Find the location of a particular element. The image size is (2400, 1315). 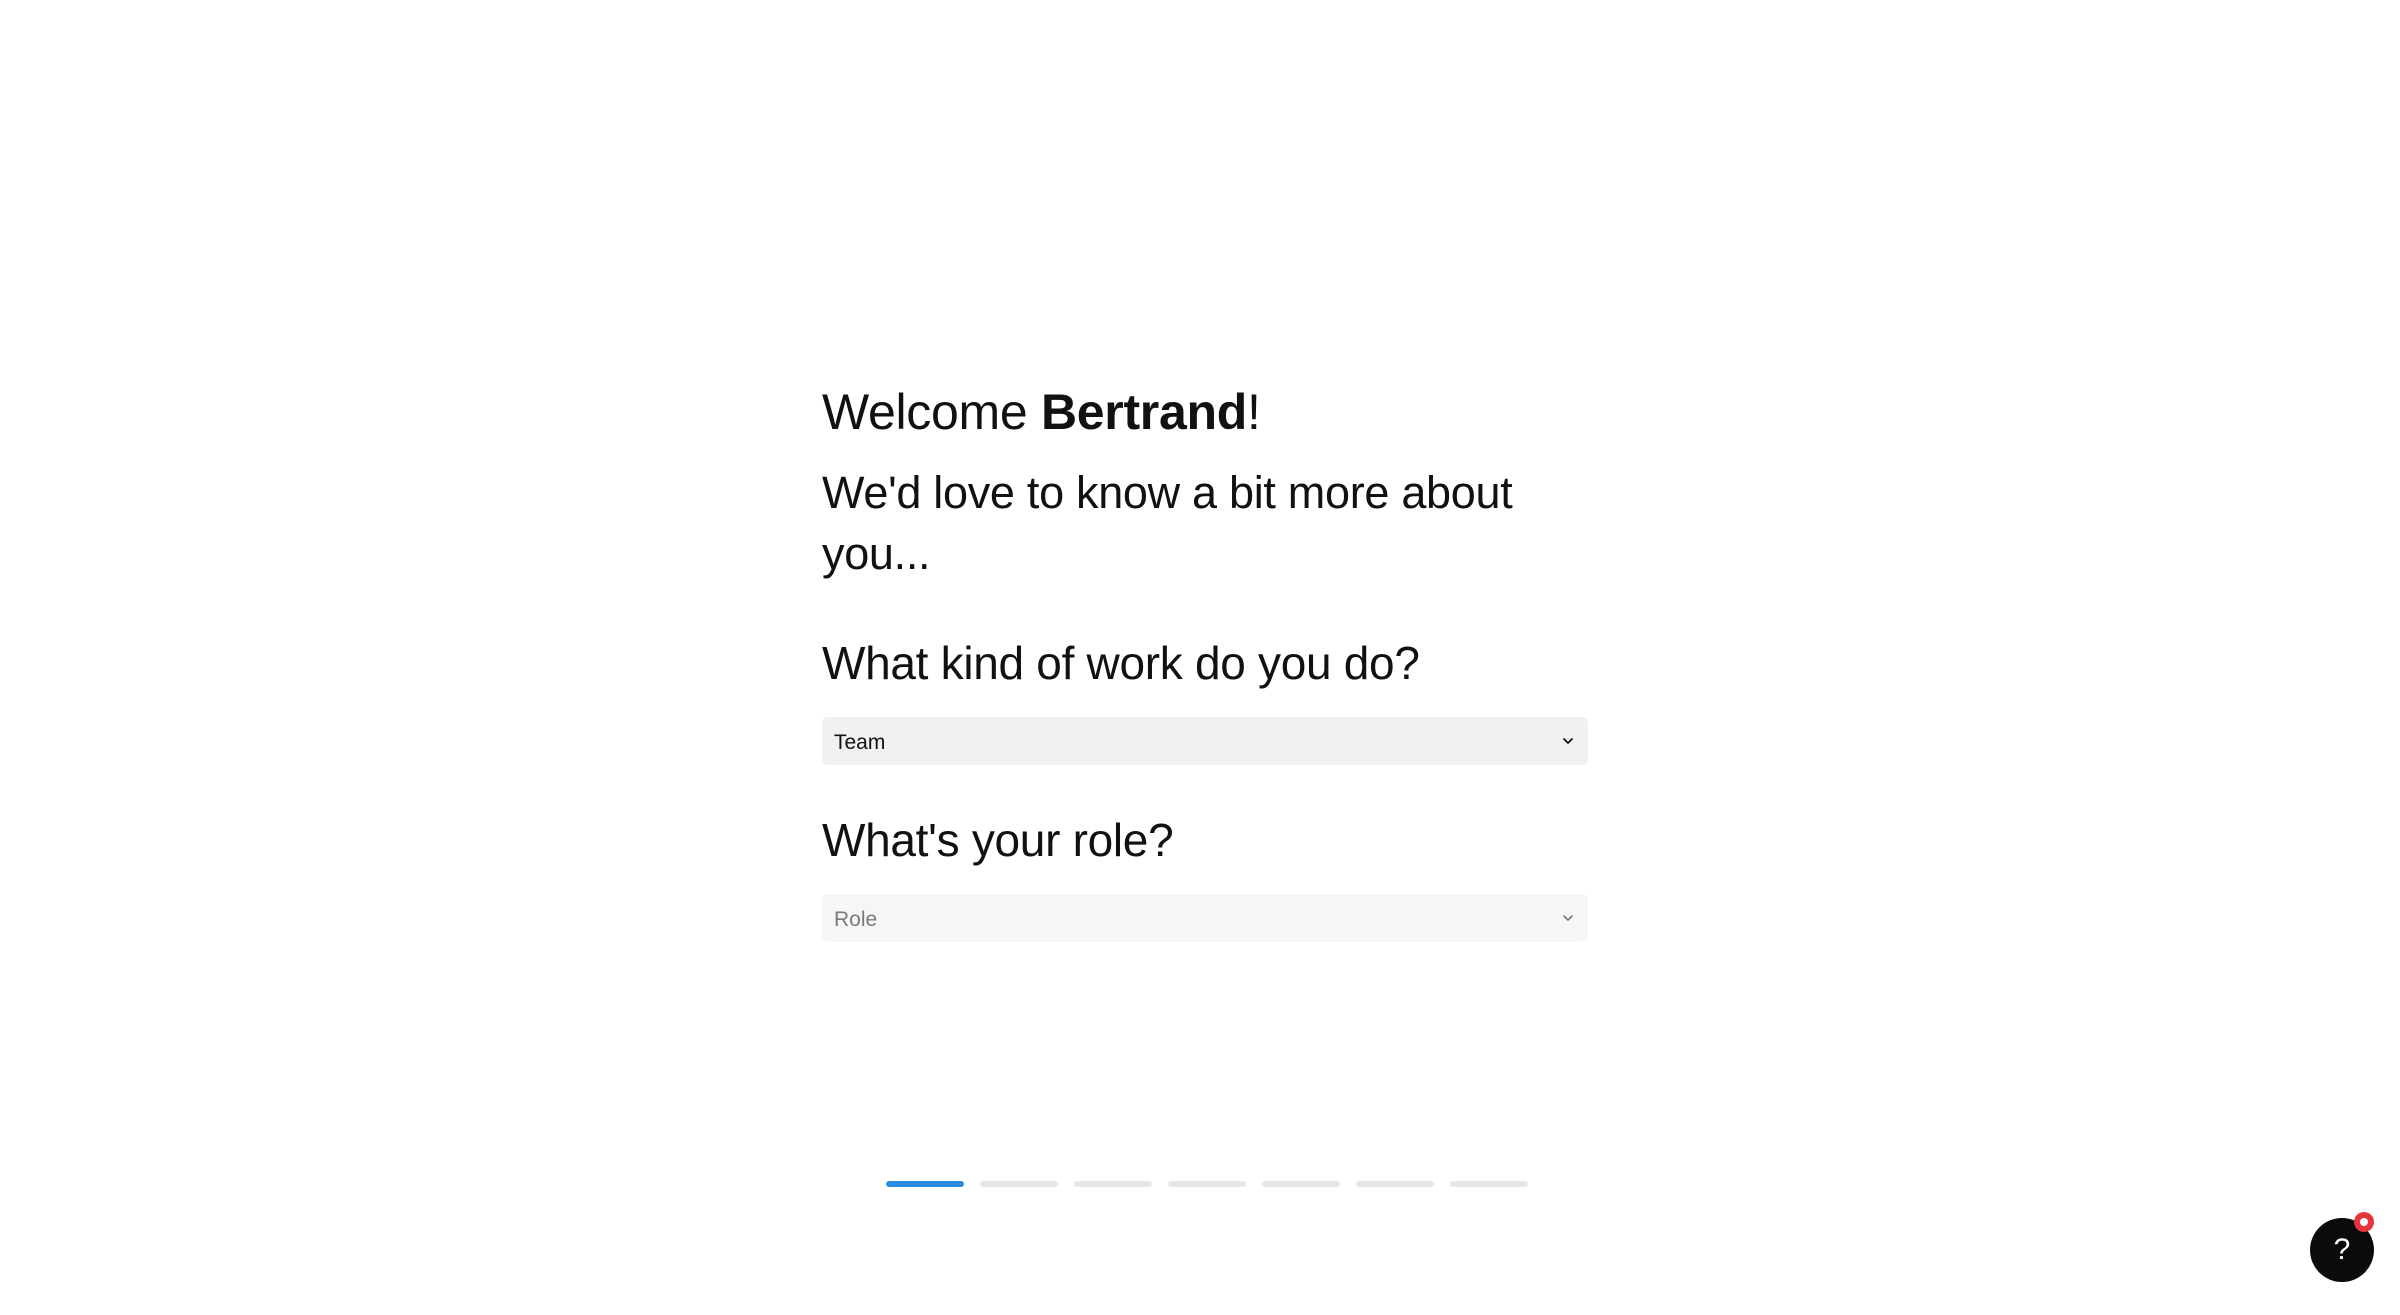

role-select-placeholder: Role is located at coordinates (856, 920).